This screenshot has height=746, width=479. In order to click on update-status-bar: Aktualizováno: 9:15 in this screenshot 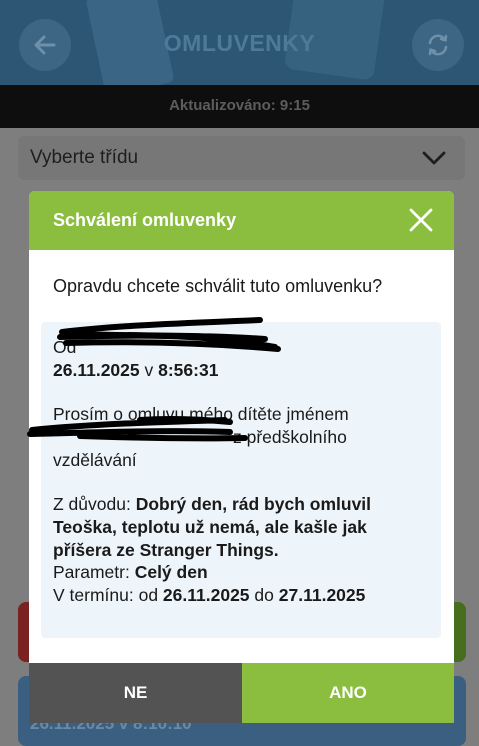, I will do `click(239, 106)`.